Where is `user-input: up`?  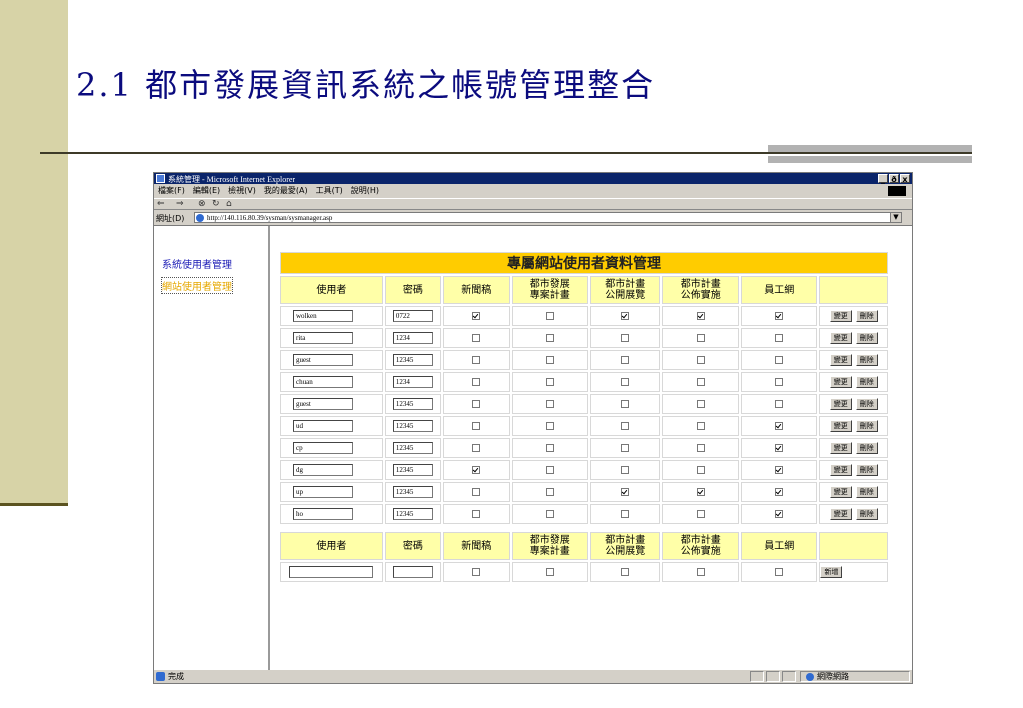
user-input: up is located at coordinates (323, 492).